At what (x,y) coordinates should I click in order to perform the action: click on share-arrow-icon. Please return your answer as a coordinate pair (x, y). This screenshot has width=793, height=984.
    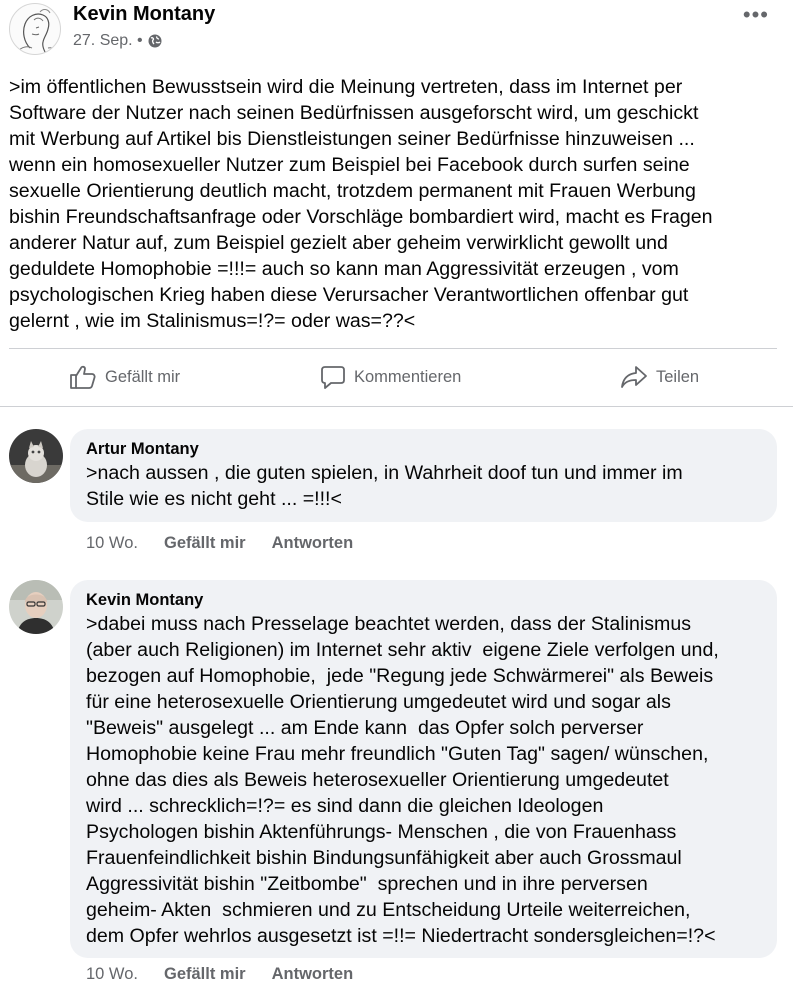
    Looking at the image, I should click on (634, 377).